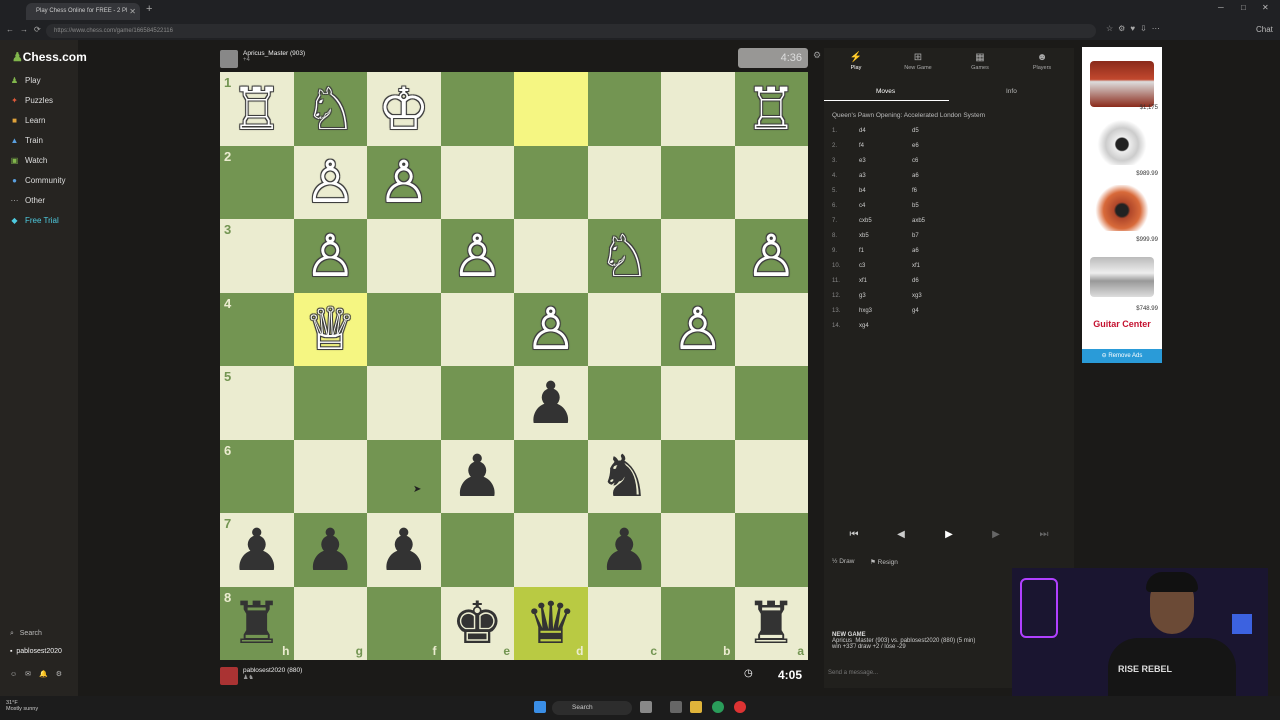 The image size is (1280, 720). I want to click on white-move: f1, so click(861, 251).